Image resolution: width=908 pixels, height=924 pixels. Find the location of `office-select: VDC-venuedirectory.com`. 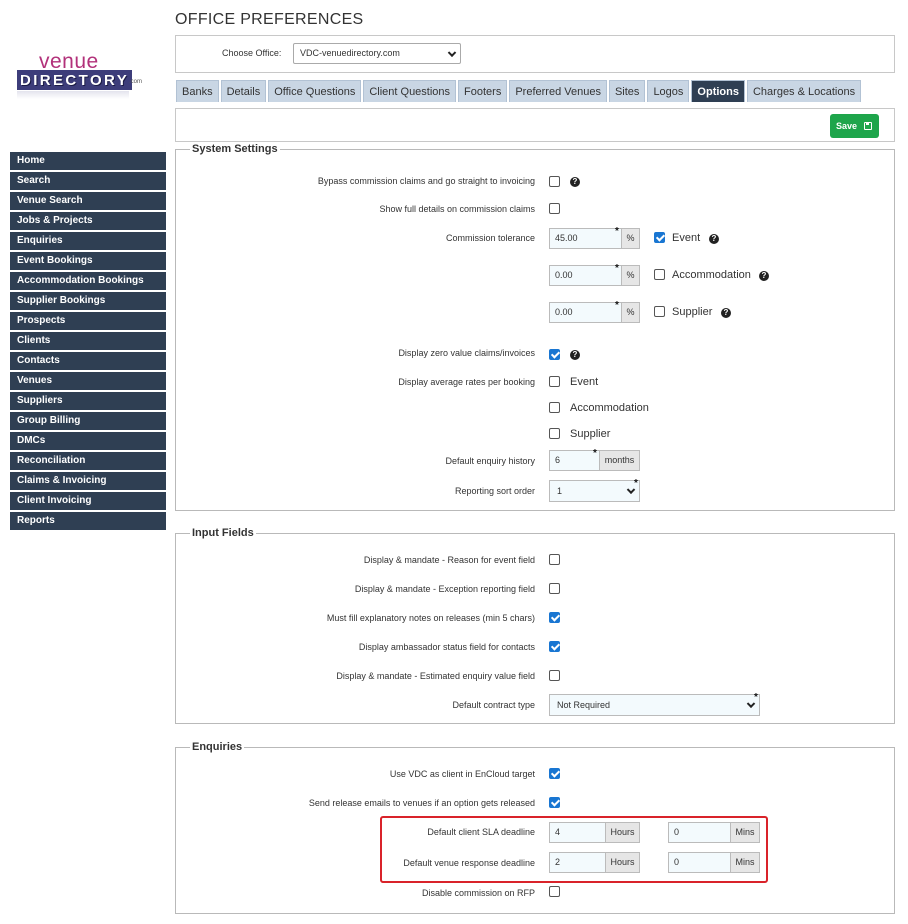

office-select: VDC-venuedirectory.com is located at coordinates (377, 53).